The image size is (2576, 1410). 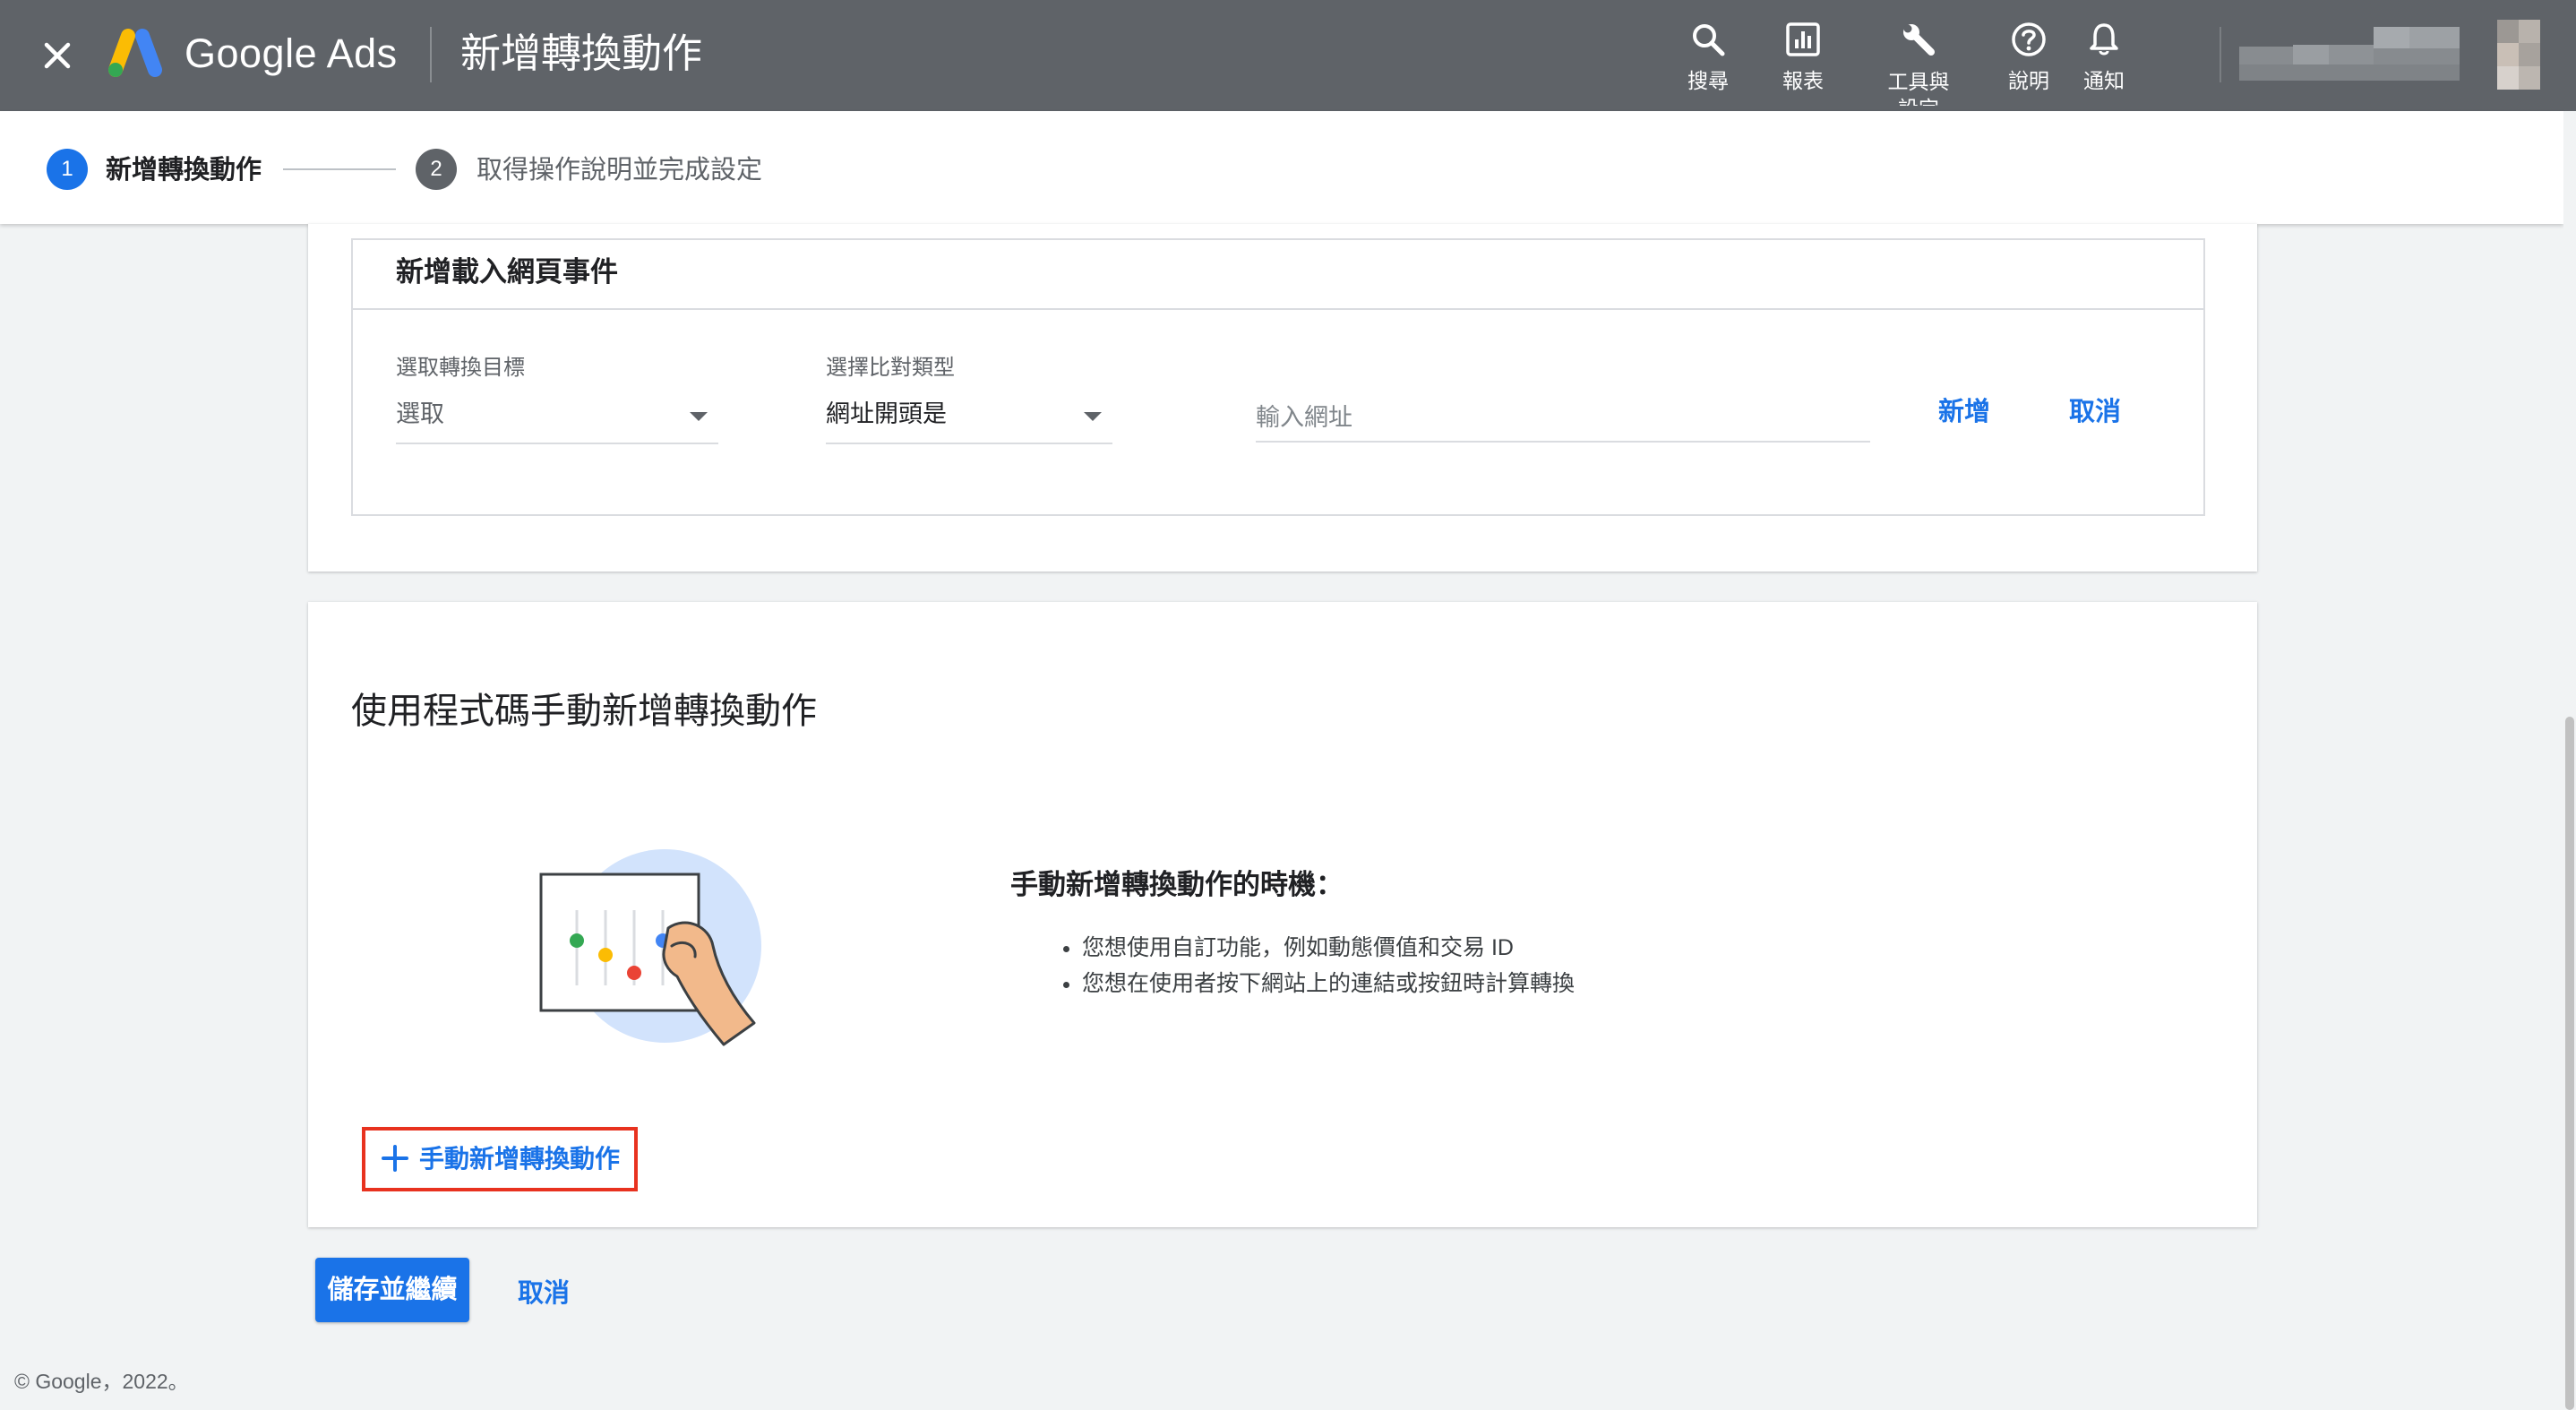 I want to click on save-and-continue-button: 儲存並繼續, so click(x=392, y=1290).